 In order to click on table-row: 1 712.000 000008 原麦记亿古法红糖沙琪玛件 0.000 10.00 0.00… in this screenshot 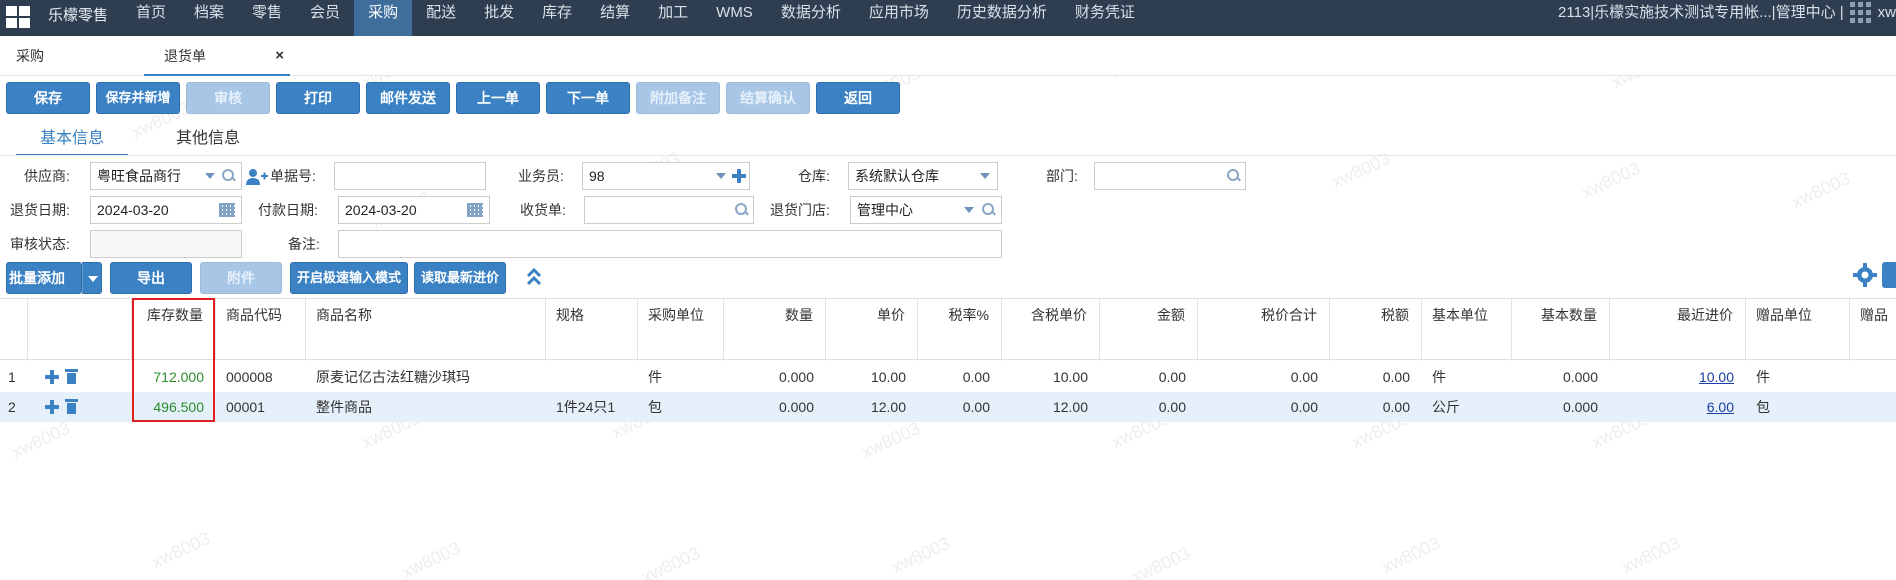, I will do `click(948, 377)`.